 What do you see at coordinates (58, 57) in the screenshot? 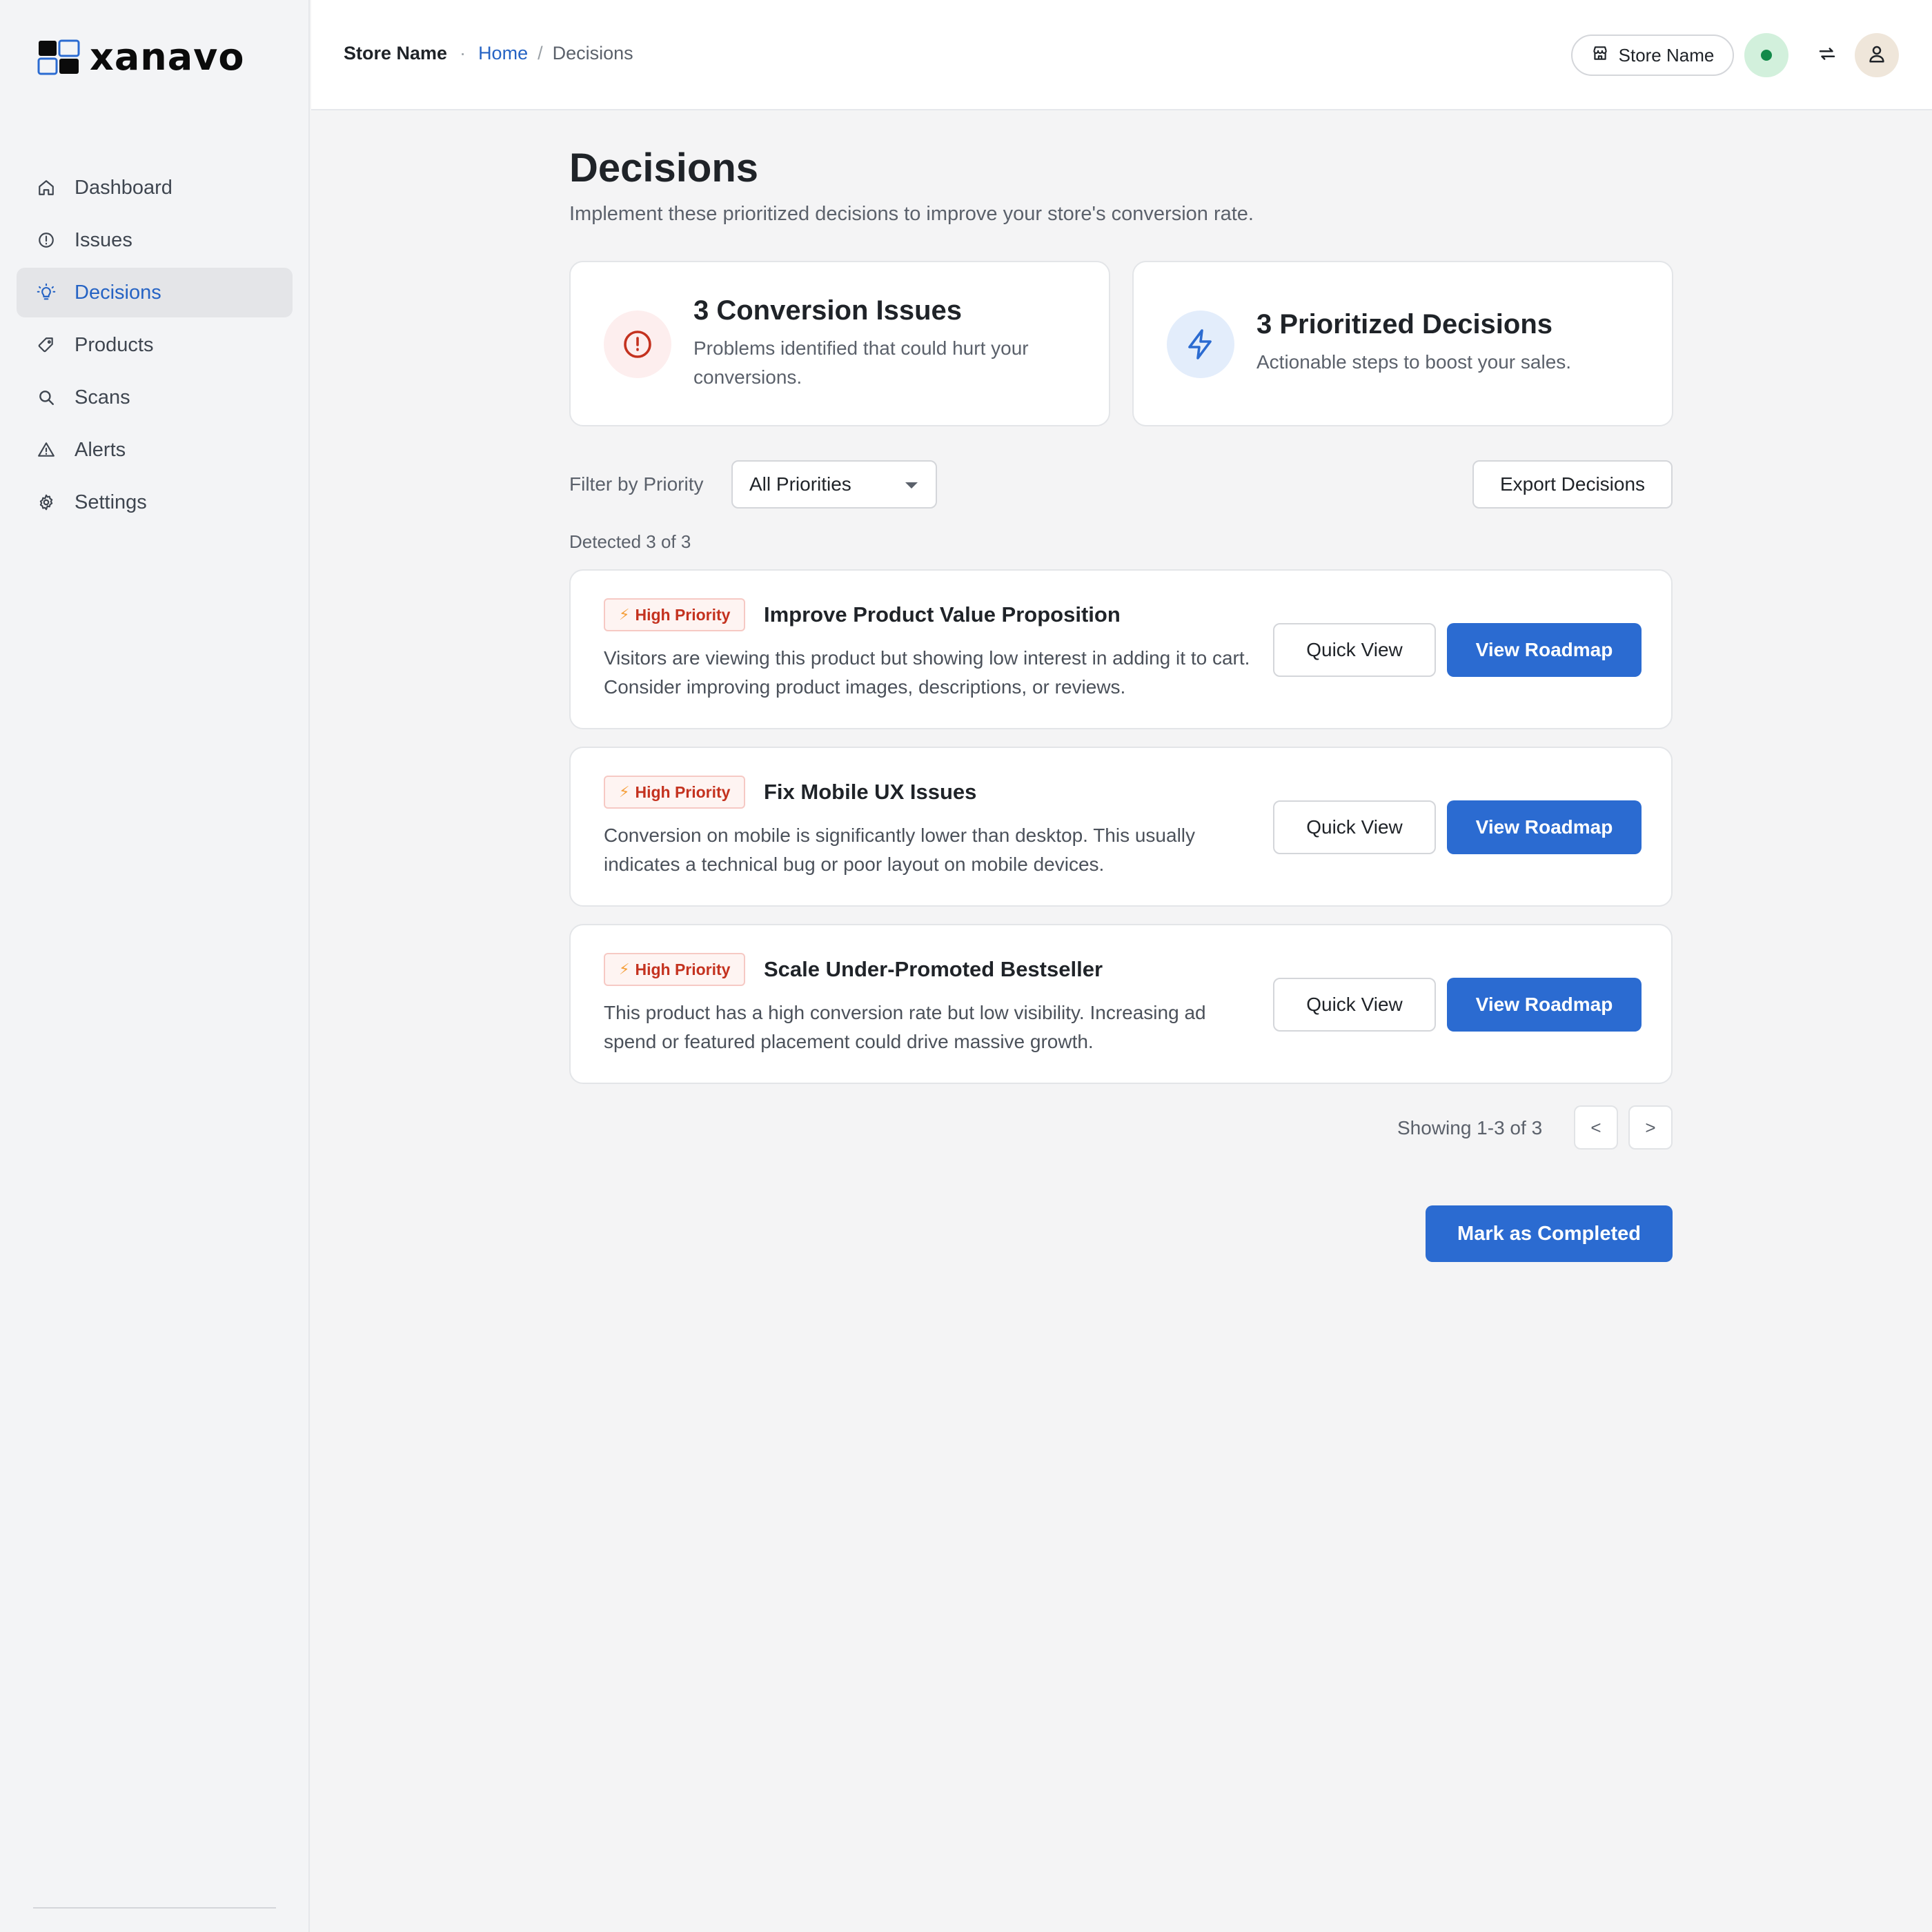
I see `logo-mark-icon` at bounding box center [58, 57].